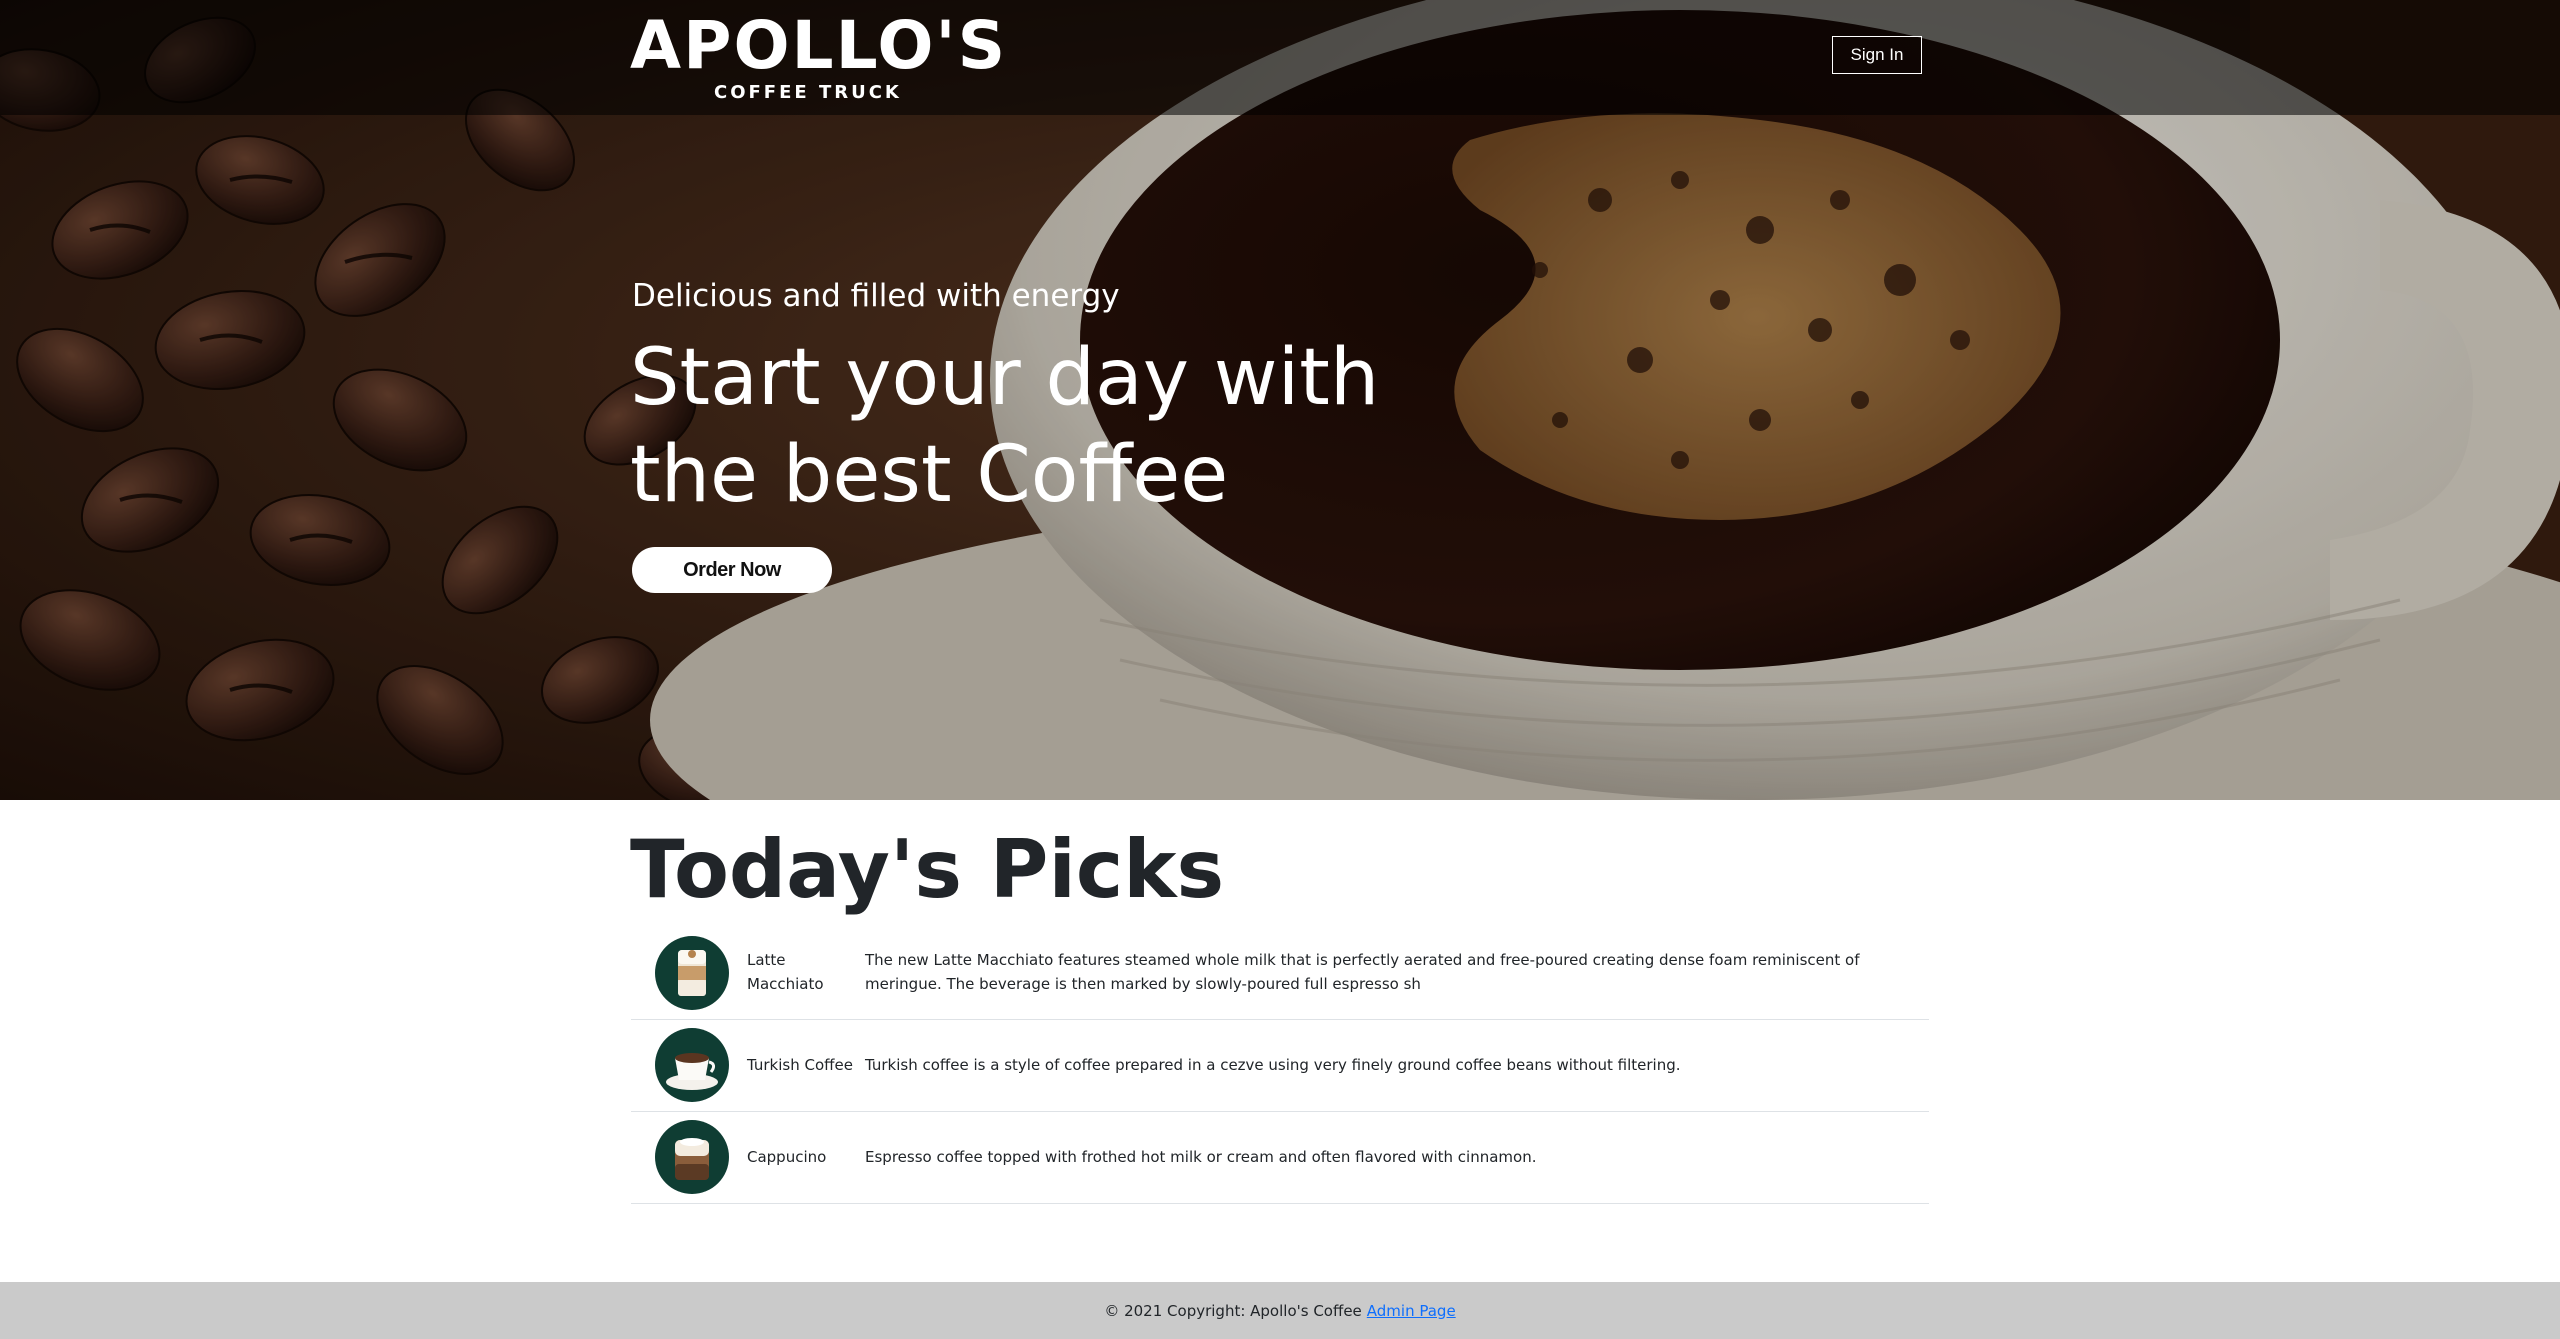 Image resolution: width=2560 pixels, height=1339 pixels. I want to click on hero-title: Start your day with the best Coffee, so click(1080, 427).